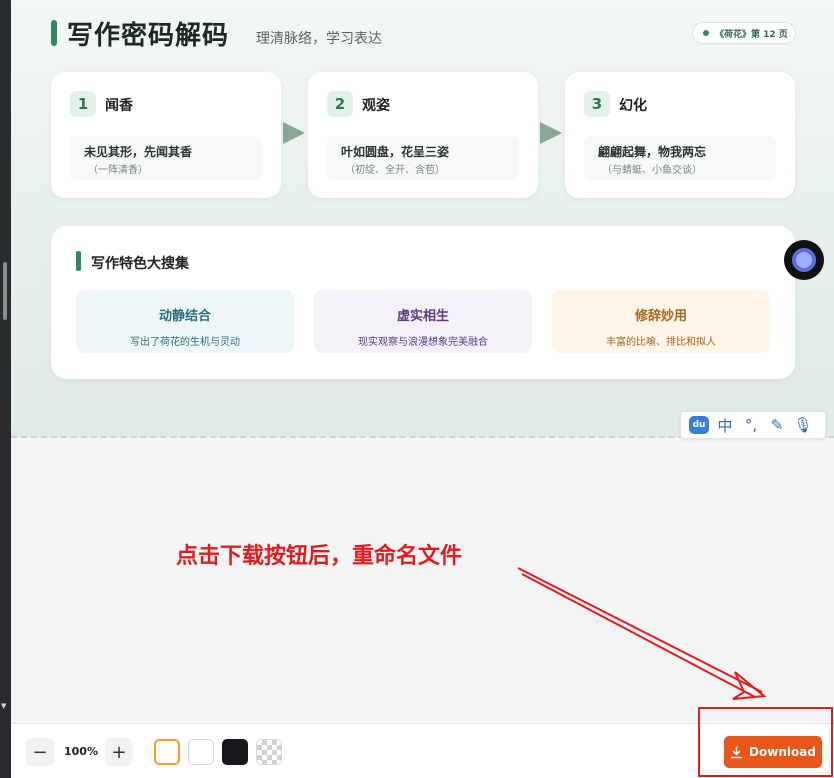  What do you see at coordinates (138, 152) in the screenshot?
I see `step-summary: 未见其形，先闻其香` at bounding box center [138, 152].